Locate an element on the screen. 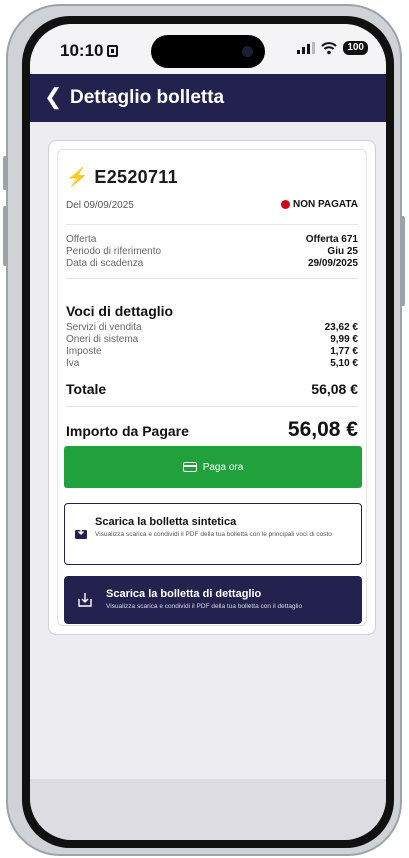  detail-value: 9,99 € is located at coordinates (344, 339).